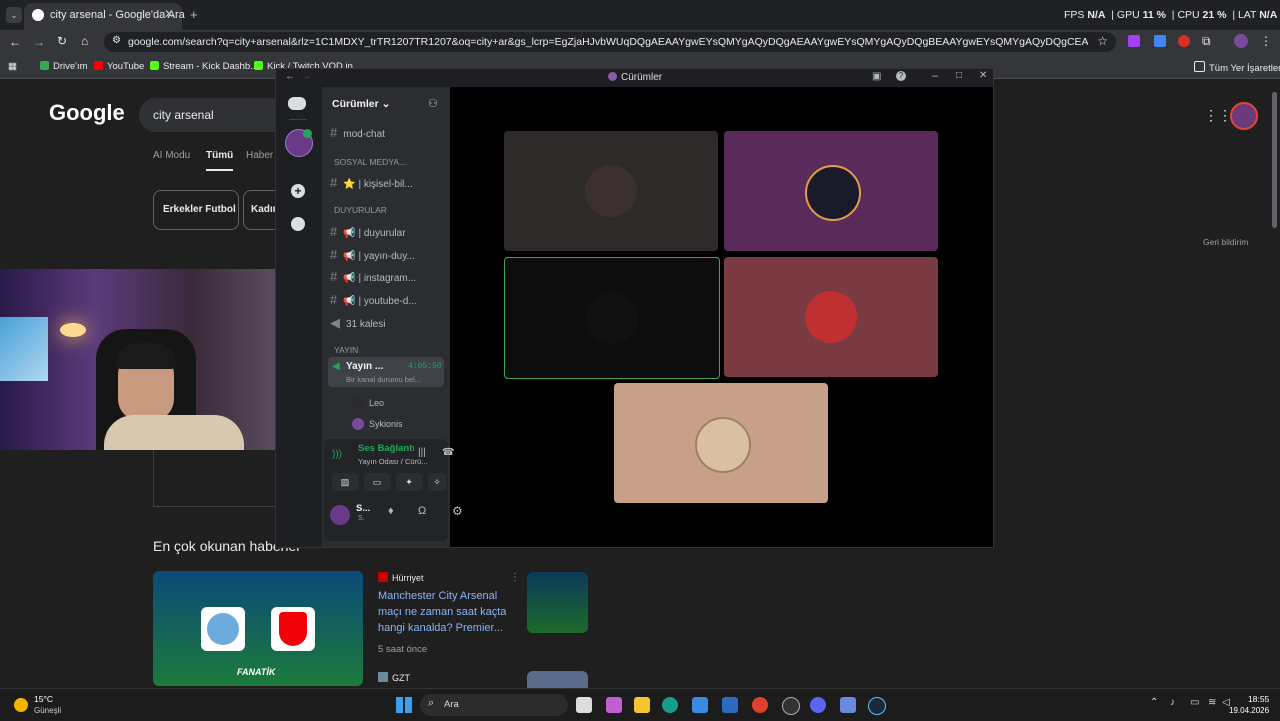  Describe the element at coordinates (1241, 41) in the screenshot. I see `profile-avatar-icon` at that location.